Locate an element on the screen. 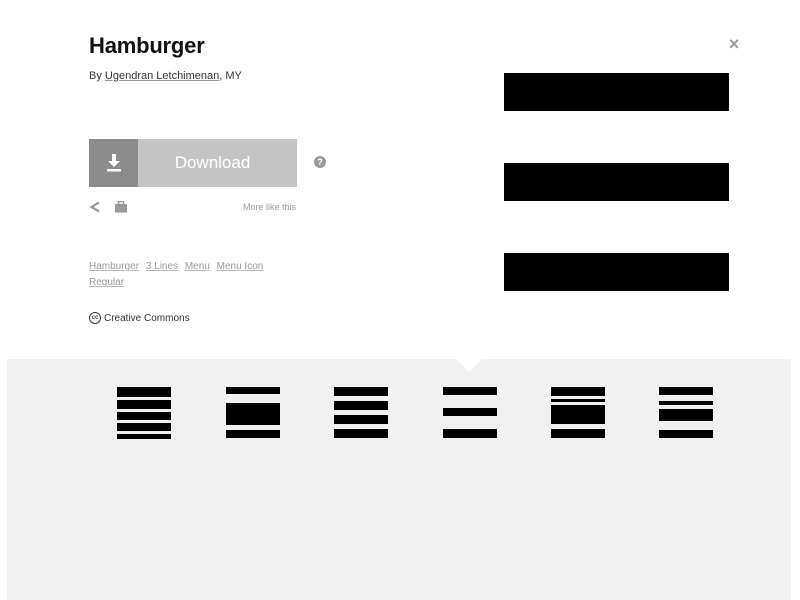 This screenshot has width=800, height=600. hamburger-variant-5-icon is located at coordinates (578, 412).